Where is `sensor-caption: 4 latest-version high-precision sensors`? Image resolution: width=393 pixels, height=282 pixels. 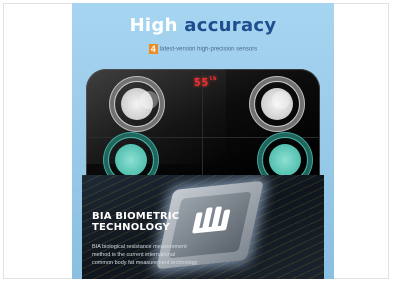 sensor-caption: 4 latest-version high-precision sensors is located at coordinates (203, 49).